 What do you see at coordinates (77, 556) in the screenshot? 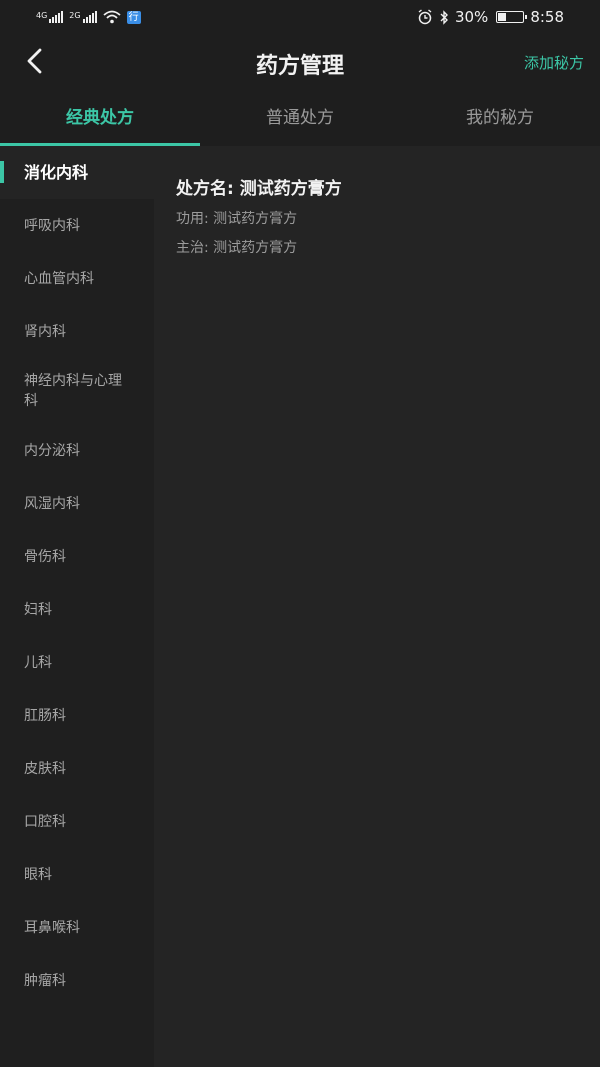
I see `sidebar-item-orthopedics: 骨伤科` at bounding box center [77, 556].